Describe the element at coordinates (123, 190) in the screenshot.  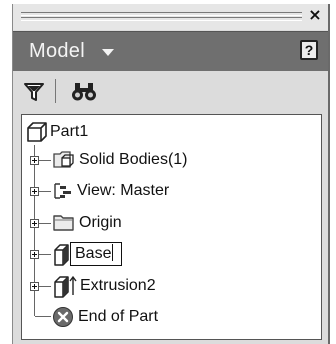
I see `tree-item-label: View: Master` at that location.